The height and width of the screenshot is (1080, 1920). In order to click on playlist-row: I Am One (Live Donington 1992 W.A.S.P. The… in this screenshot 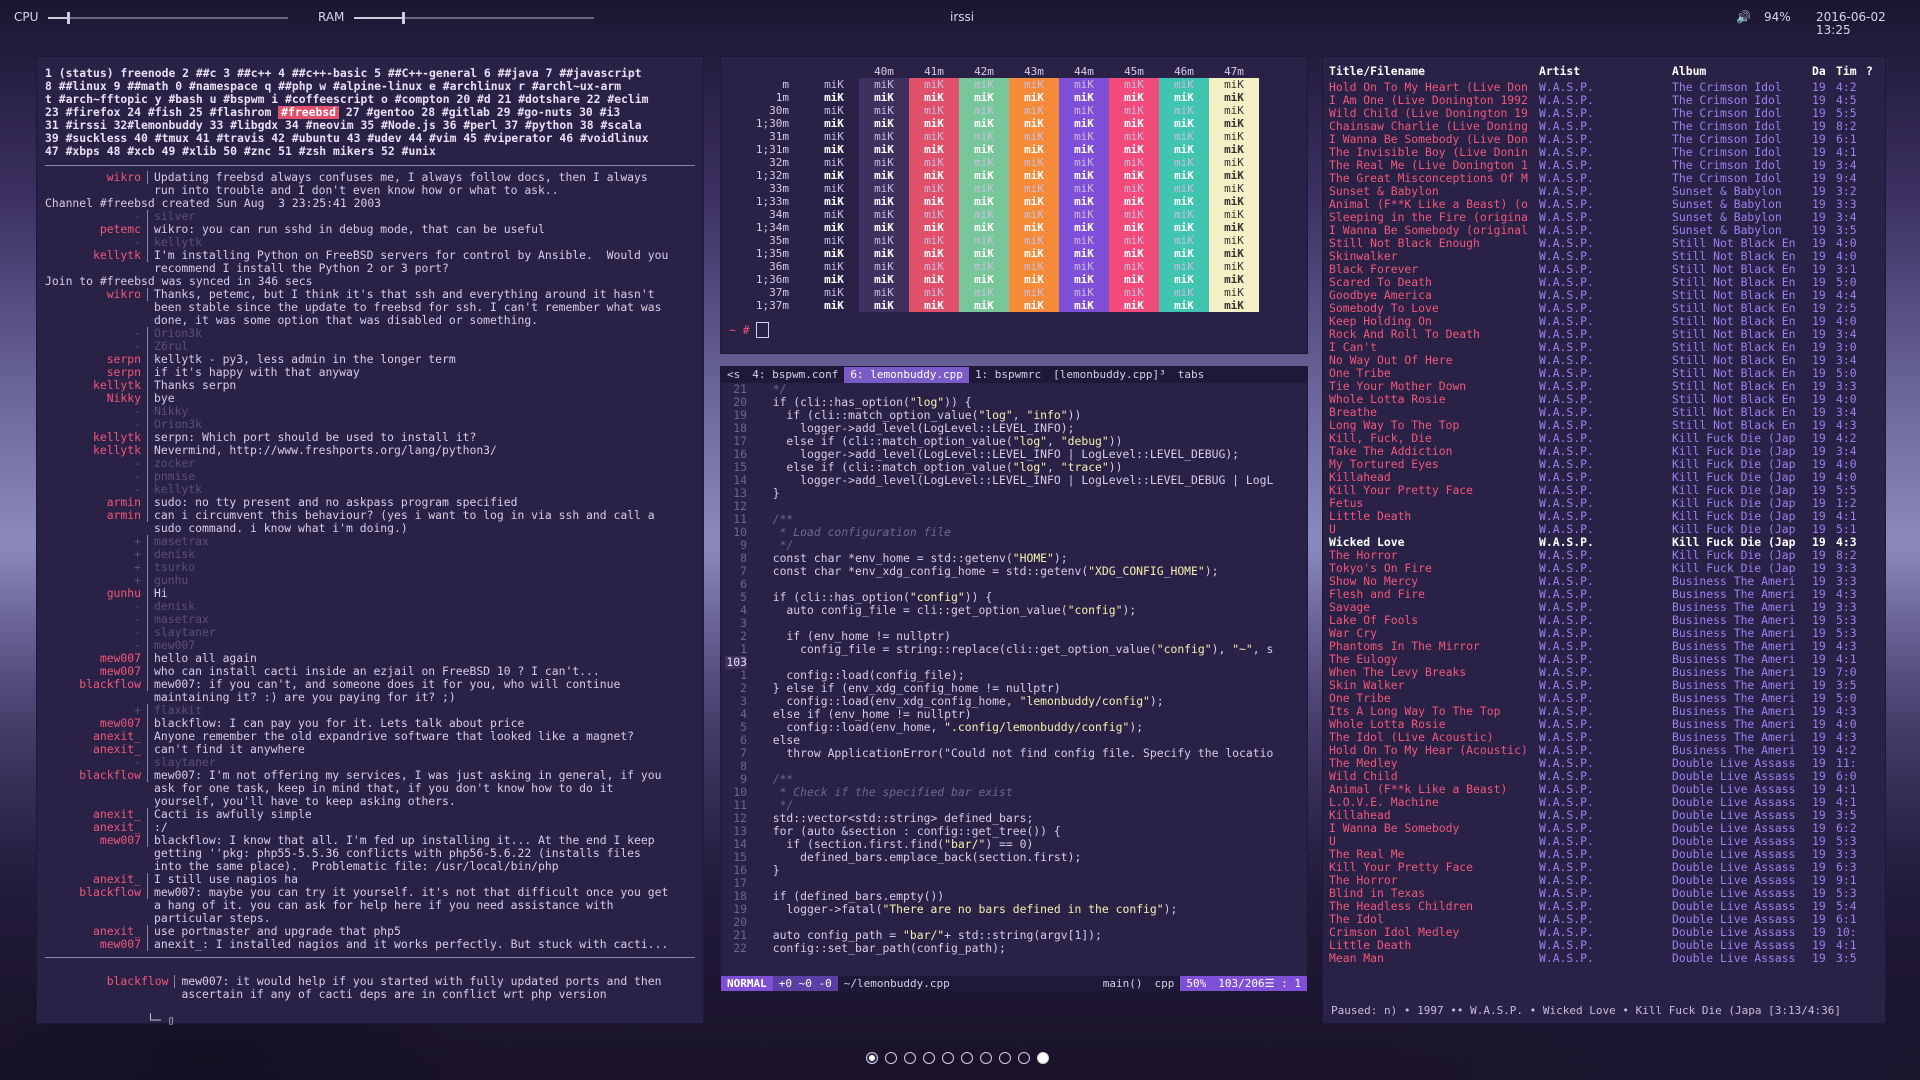, I will do `click(1604, 100)`.